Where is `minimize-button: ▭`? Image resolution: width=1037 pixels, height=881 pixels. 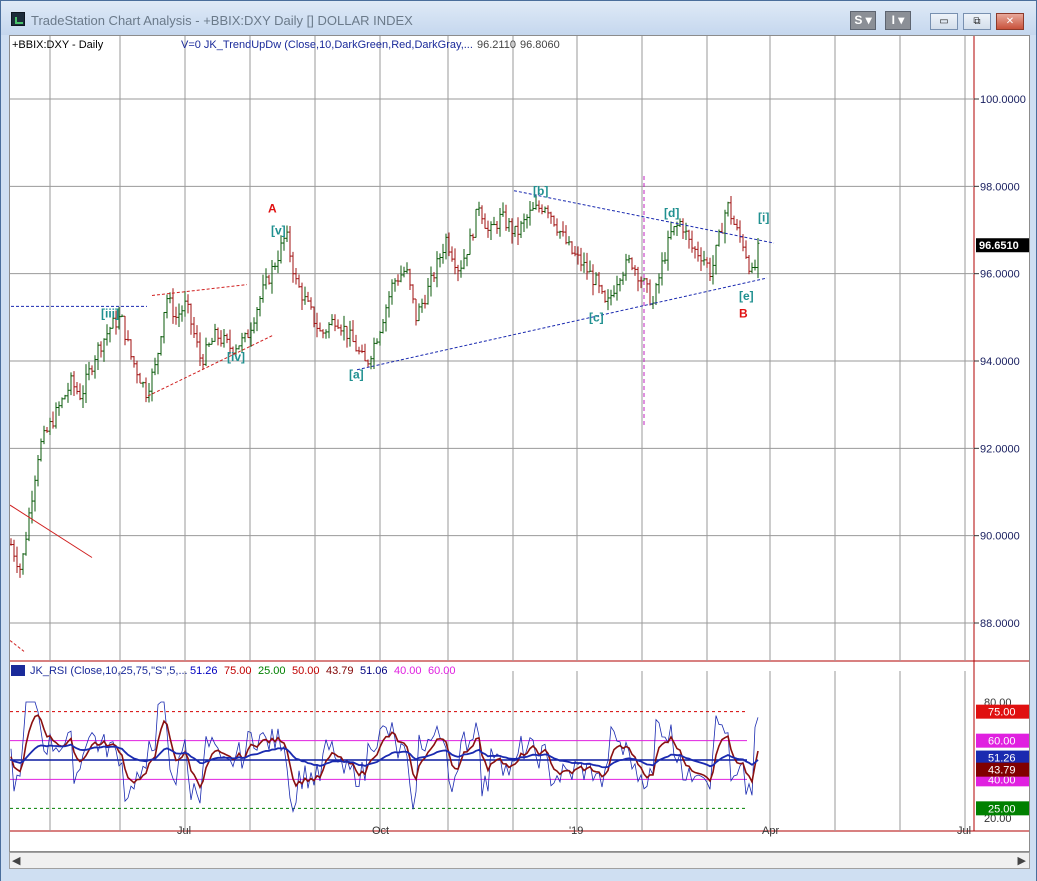
minimize-button: ▭ is located at coordinates (944, 21).